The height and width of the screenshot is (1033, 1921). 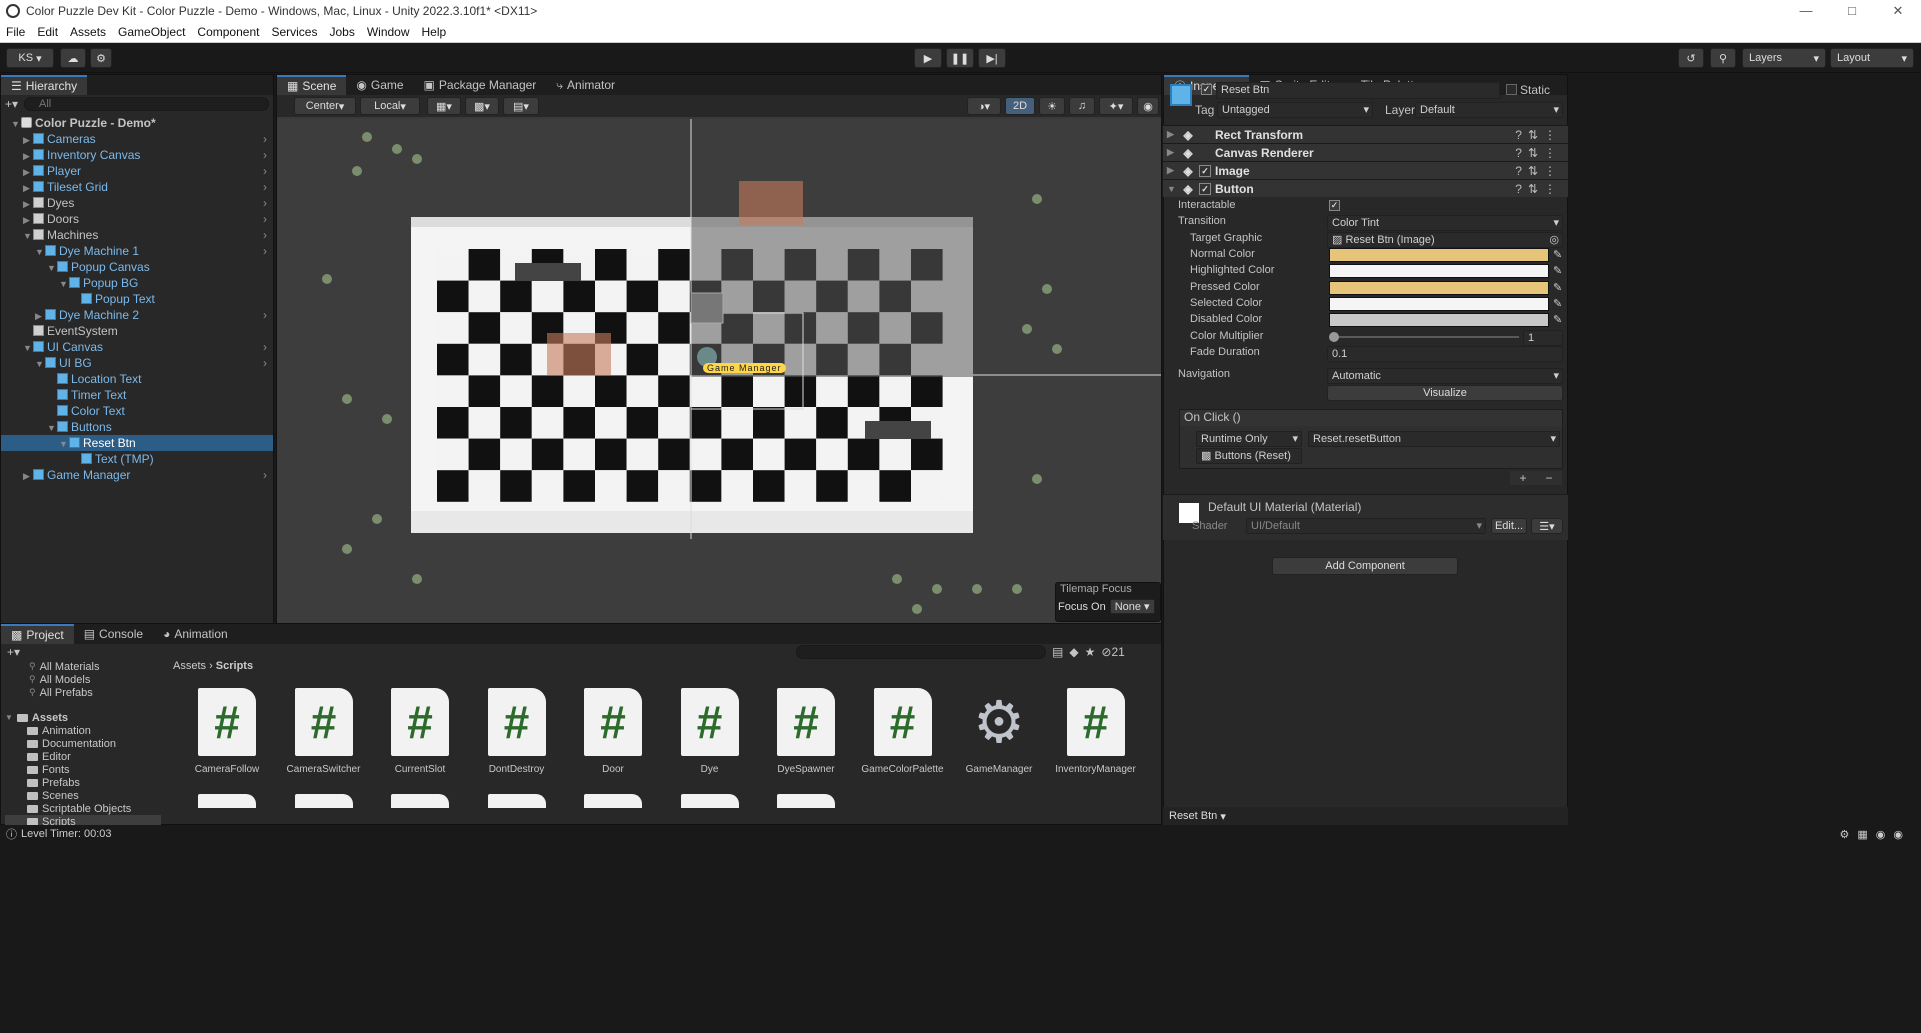 What do you see at coordinates (137, 299) in the screenshot?
I see `hierarchy-item-popup-text: Popup Text` at bounding box center [137, 299].